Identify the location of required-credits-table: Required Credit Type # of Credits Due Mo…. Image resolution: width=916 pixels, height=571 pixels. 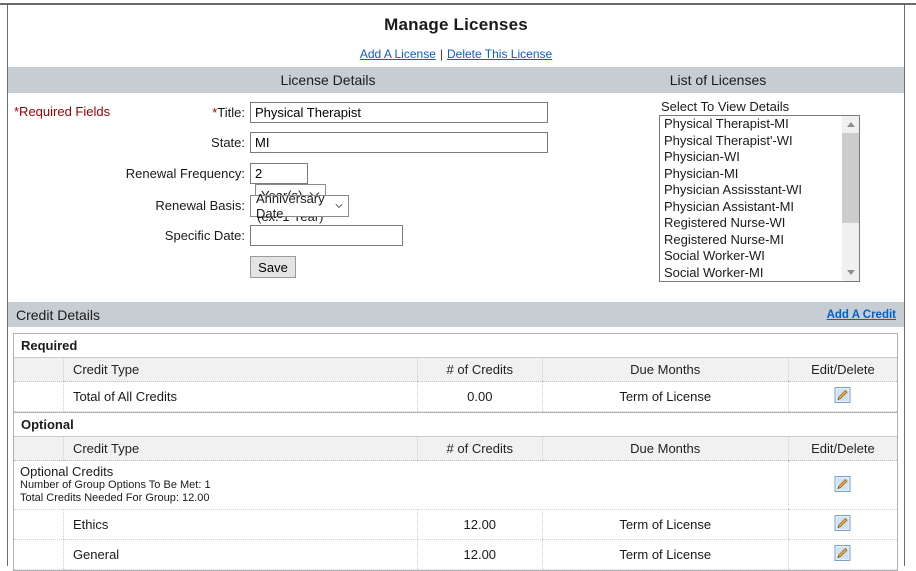
(455, 373).